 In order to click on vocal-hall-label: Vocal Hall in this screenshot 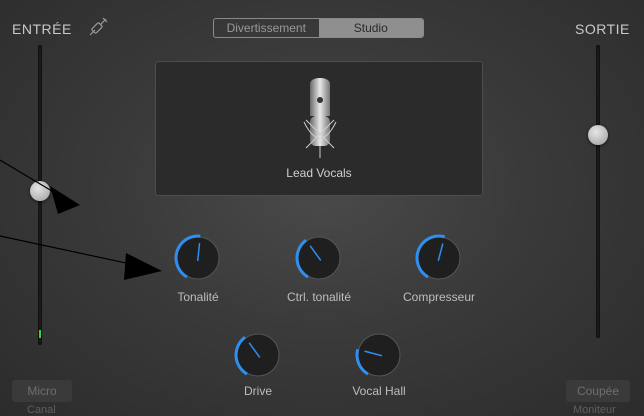, I will do `click(379, 391)`.